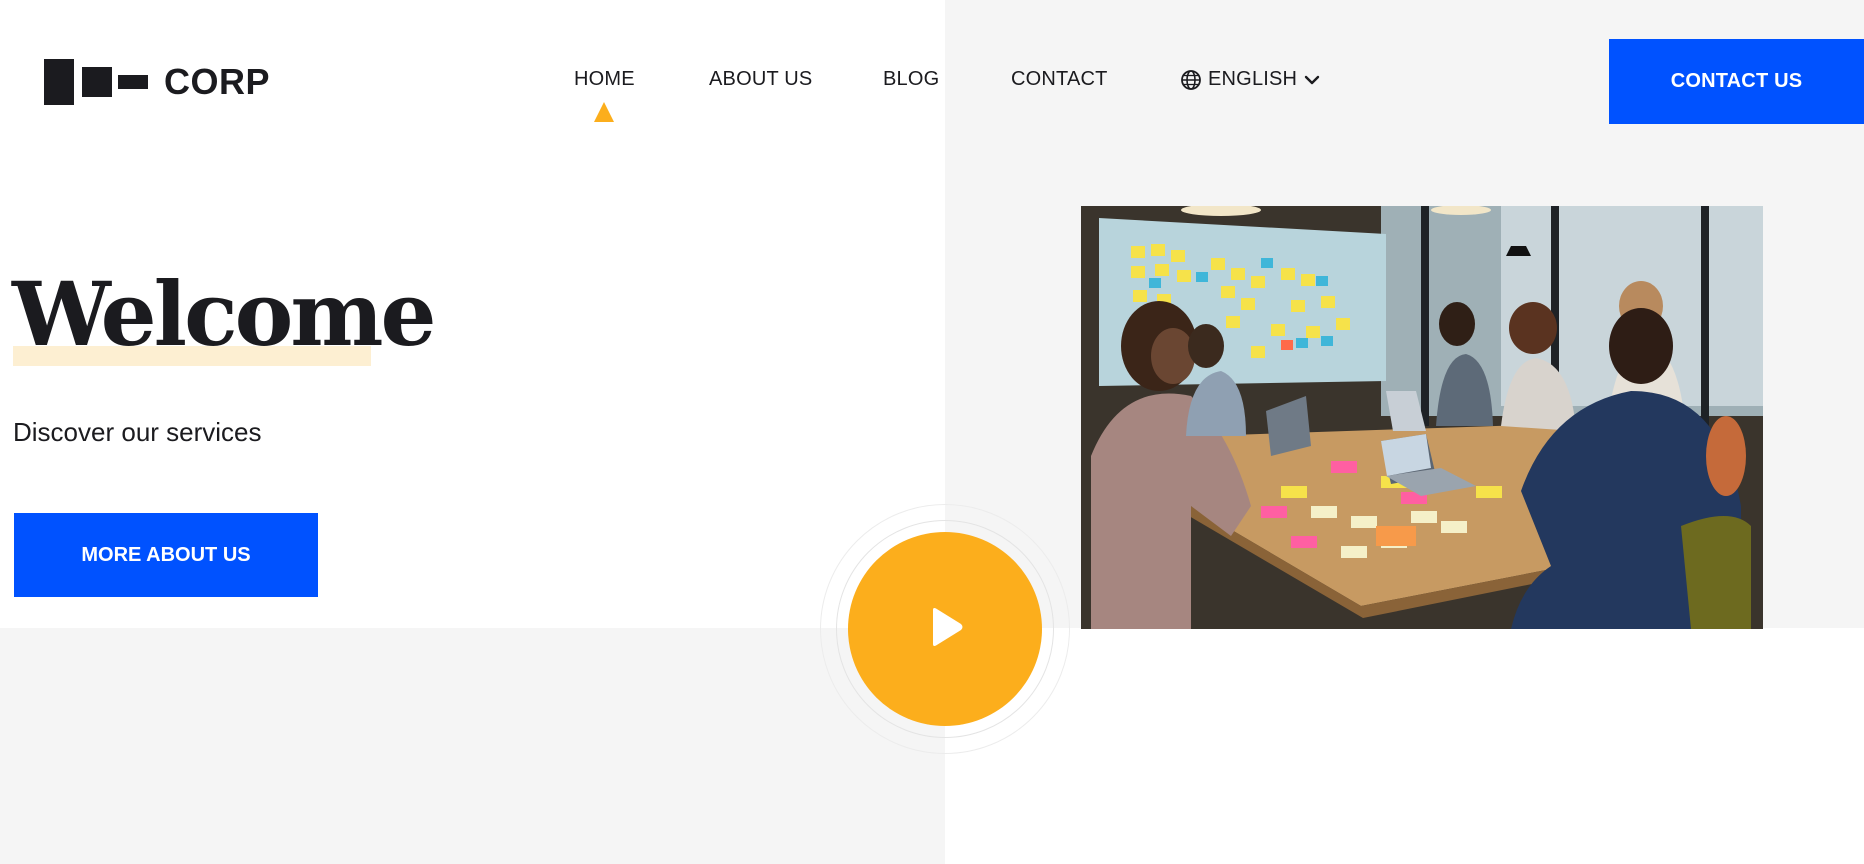 The height and width of the screenshot is (864, 1864). I want to click on nav-item-home: HOME, so click(604, 79).